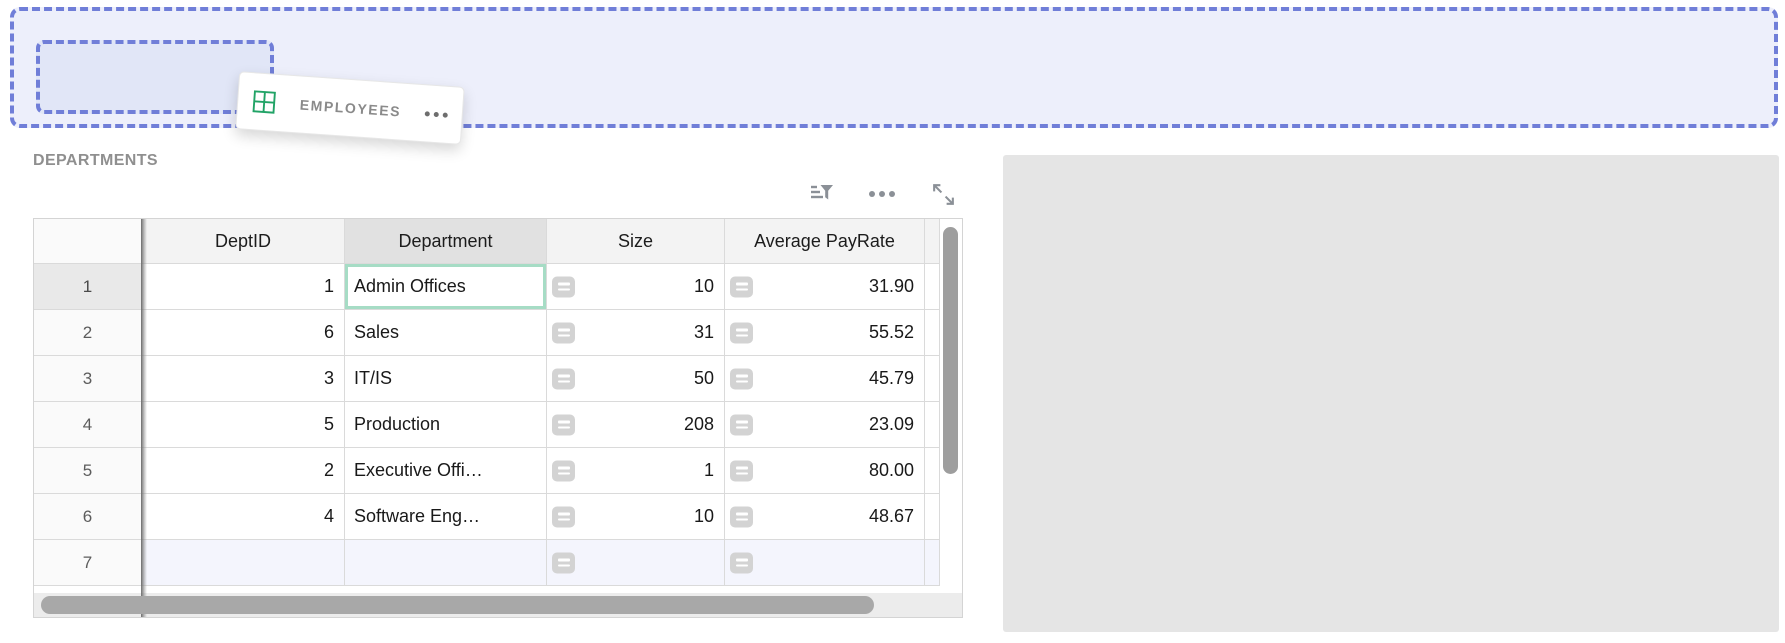 This screenshot has width=1785, height=643. Describe the element at coordinates (243, 333) in the screenshot. I see `cell-deptid: 6` at that location.